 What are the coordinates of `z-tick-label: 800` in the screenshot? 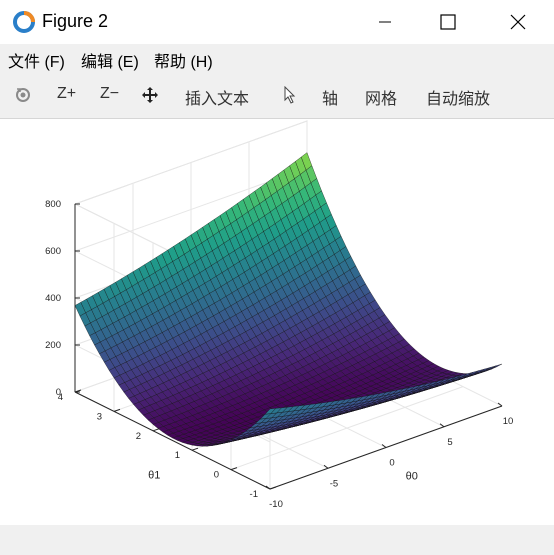 It's located at (53, 204).